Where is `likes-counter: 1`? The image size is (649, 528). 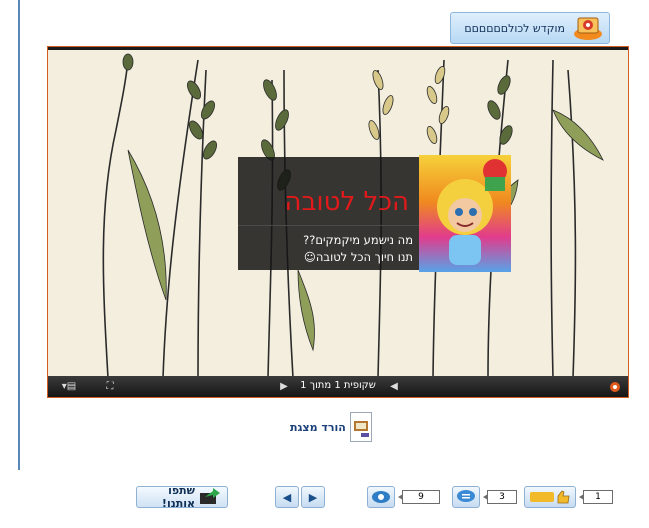 likes-counter: 1 is located at coordinates (568, 497).